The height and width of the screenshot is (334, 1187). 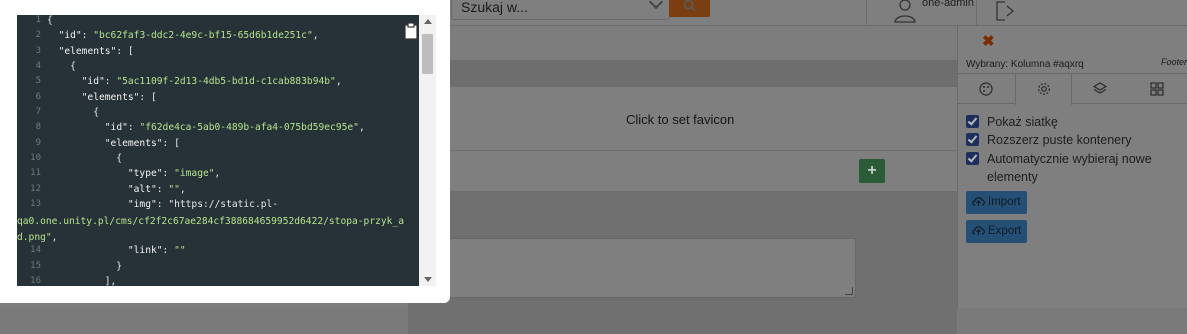 What do you see at coordinates (1025, 64) in the screenshot?
I see `selected-element-label: Wybrany: Kolumna #aqxrq` at bounding box center [1025, 64].